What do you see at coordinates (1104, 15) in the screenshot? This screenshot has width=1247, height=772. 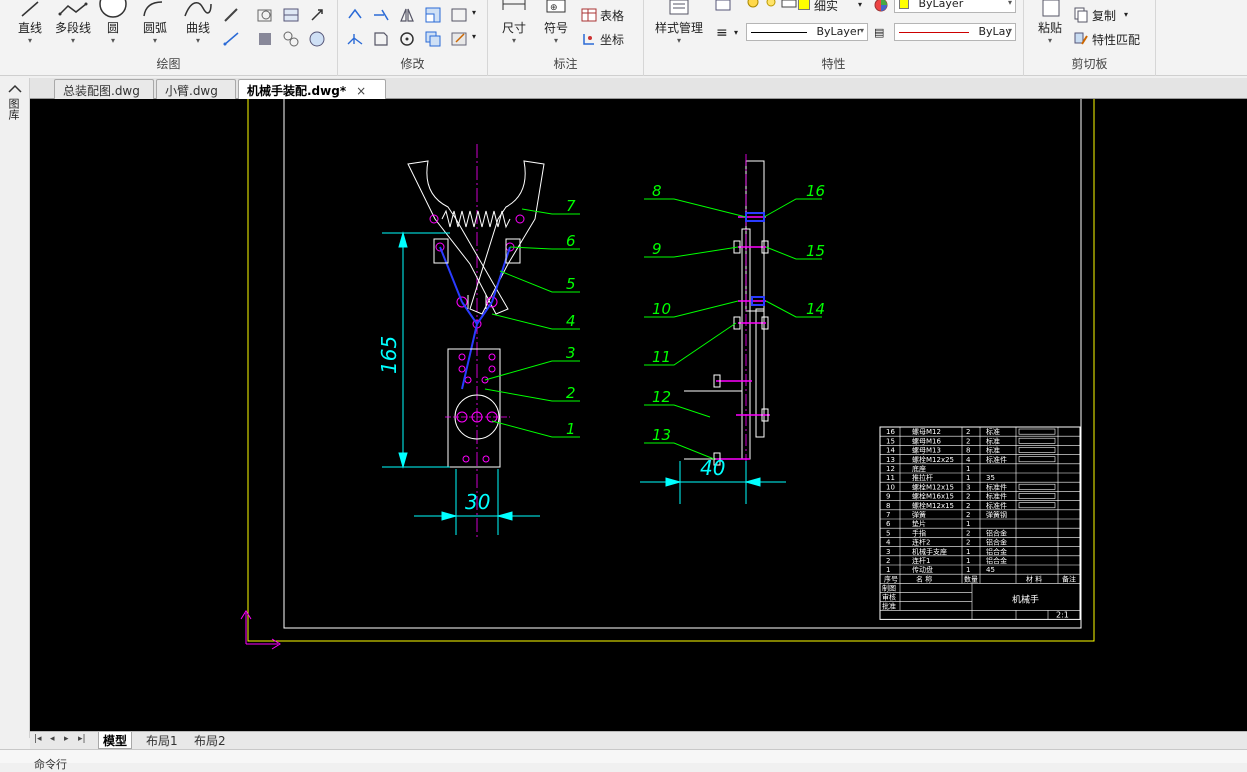 I see `copy-button: 复制` at bounding box center [1104, 15].